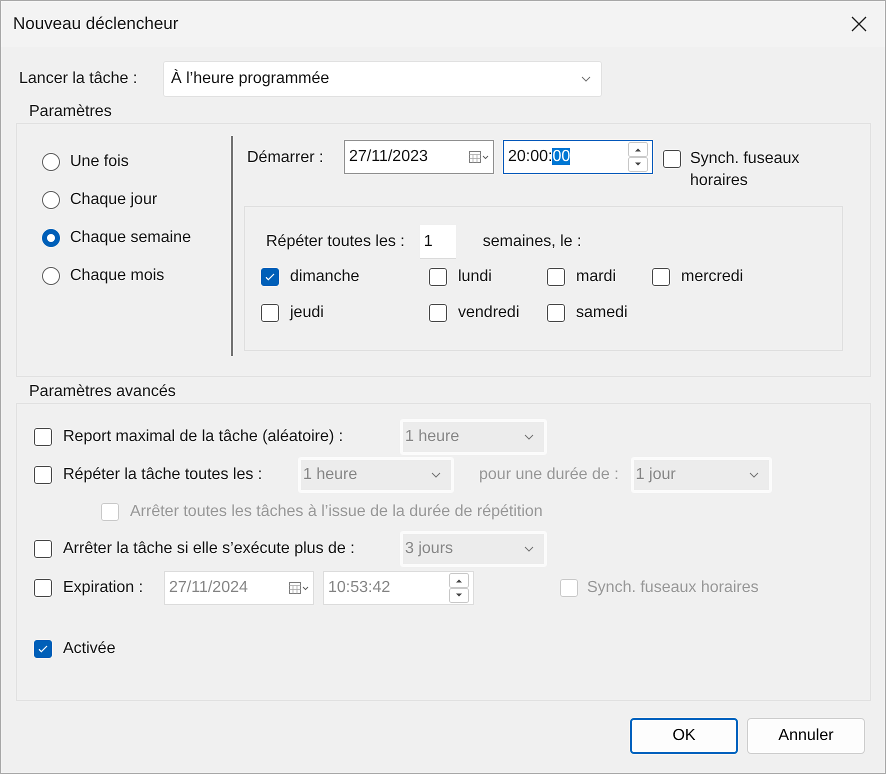  Describe the element at coordinates (382, 79) in the screenshot. I see `dropdown: À l’heure programmée` at that location.